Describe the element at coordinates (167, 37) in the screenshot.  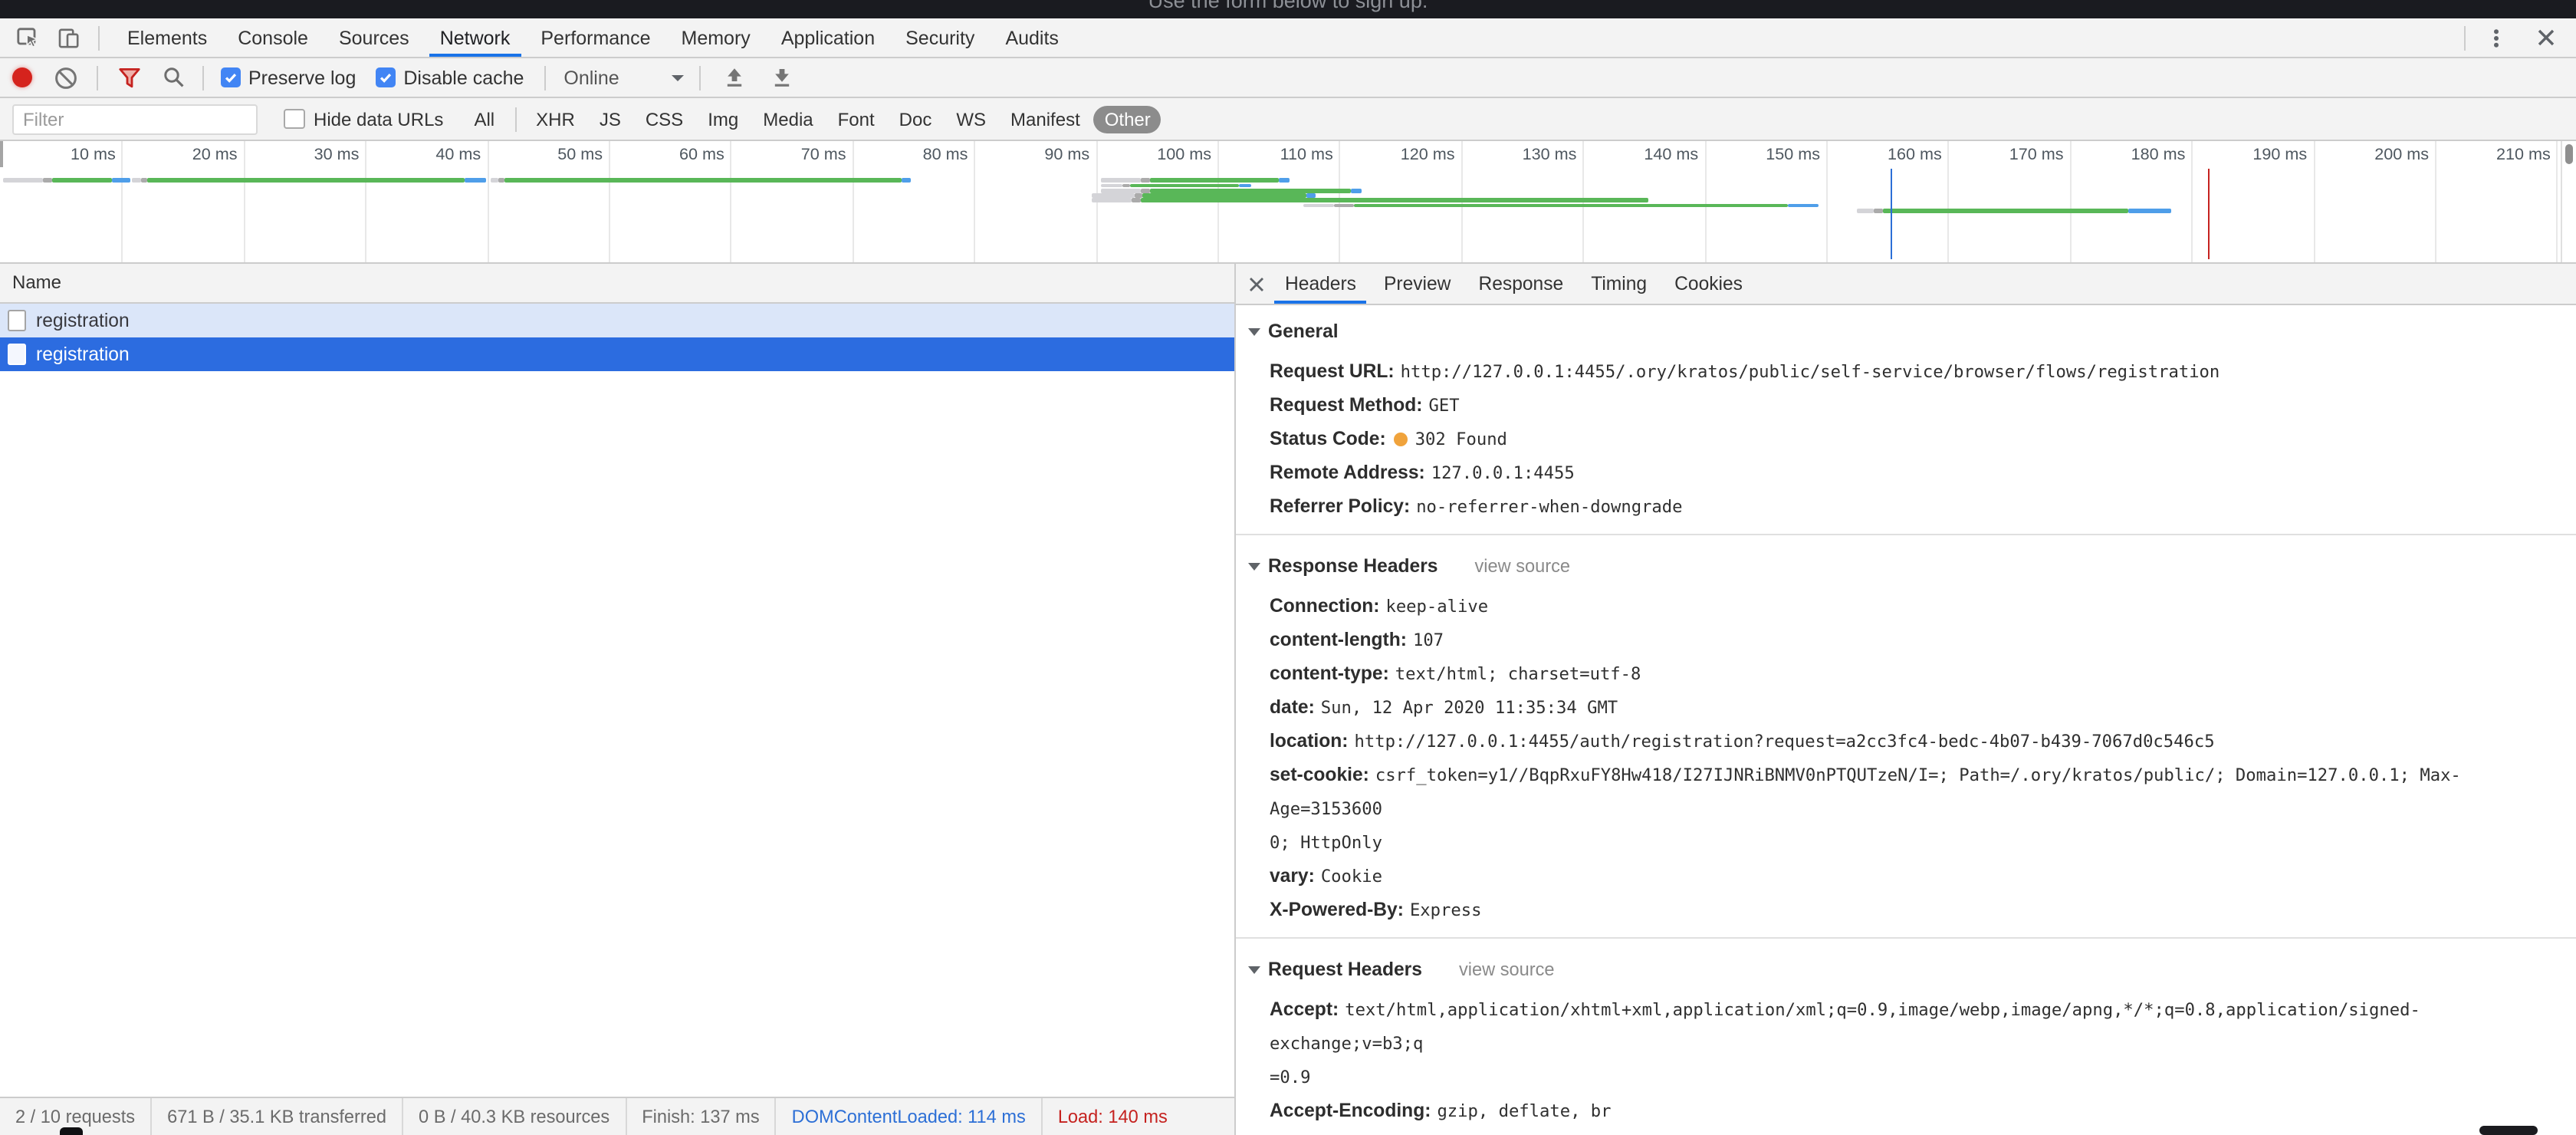
I see `tab-elements: Elements` at that location.